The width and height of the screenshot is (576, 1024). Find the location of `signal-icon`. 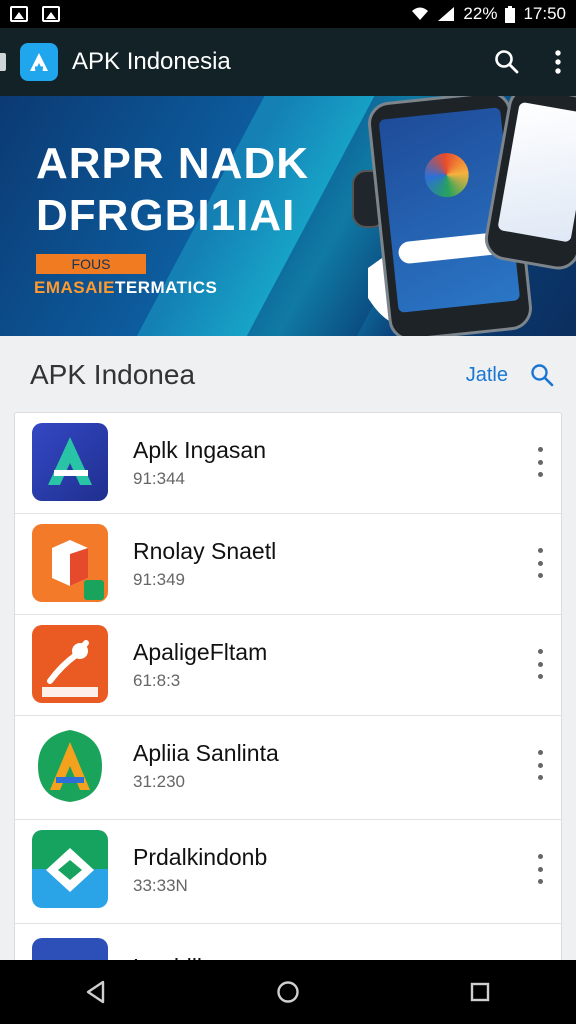

signal-icon is located at coordinates (446, 14).